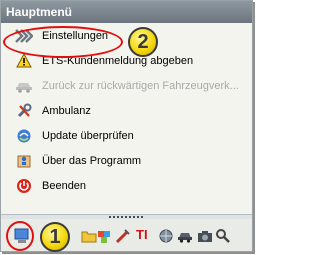 The image size is (320, 255). I want to click on colorful-puzzle-icon, so click(105, 236).